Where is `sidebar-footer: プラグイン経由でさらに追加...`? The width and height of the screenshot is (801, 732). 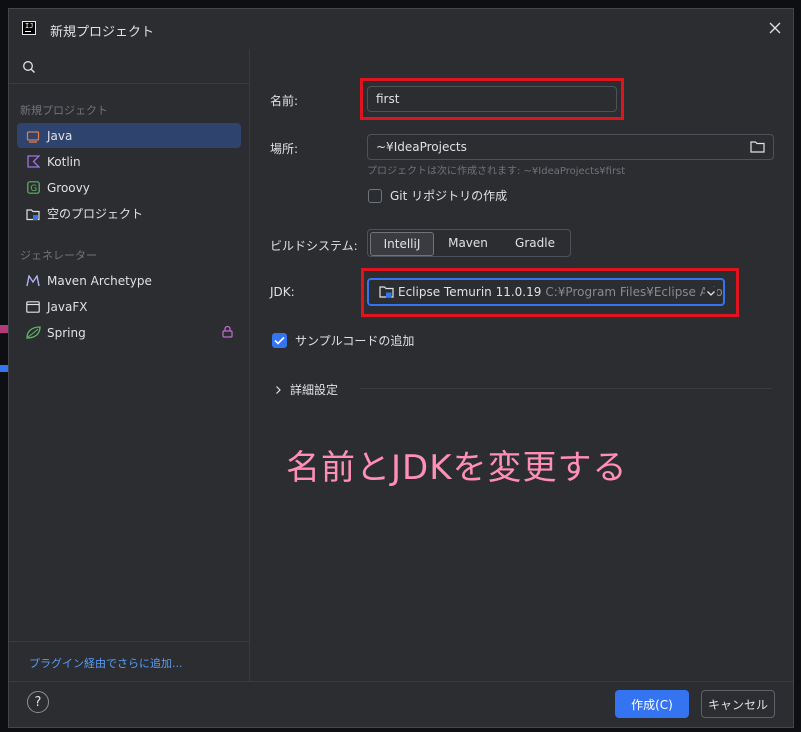
sidebar-footer: プラグイン経由でさらに追加... is located at coordinates (129, 661).